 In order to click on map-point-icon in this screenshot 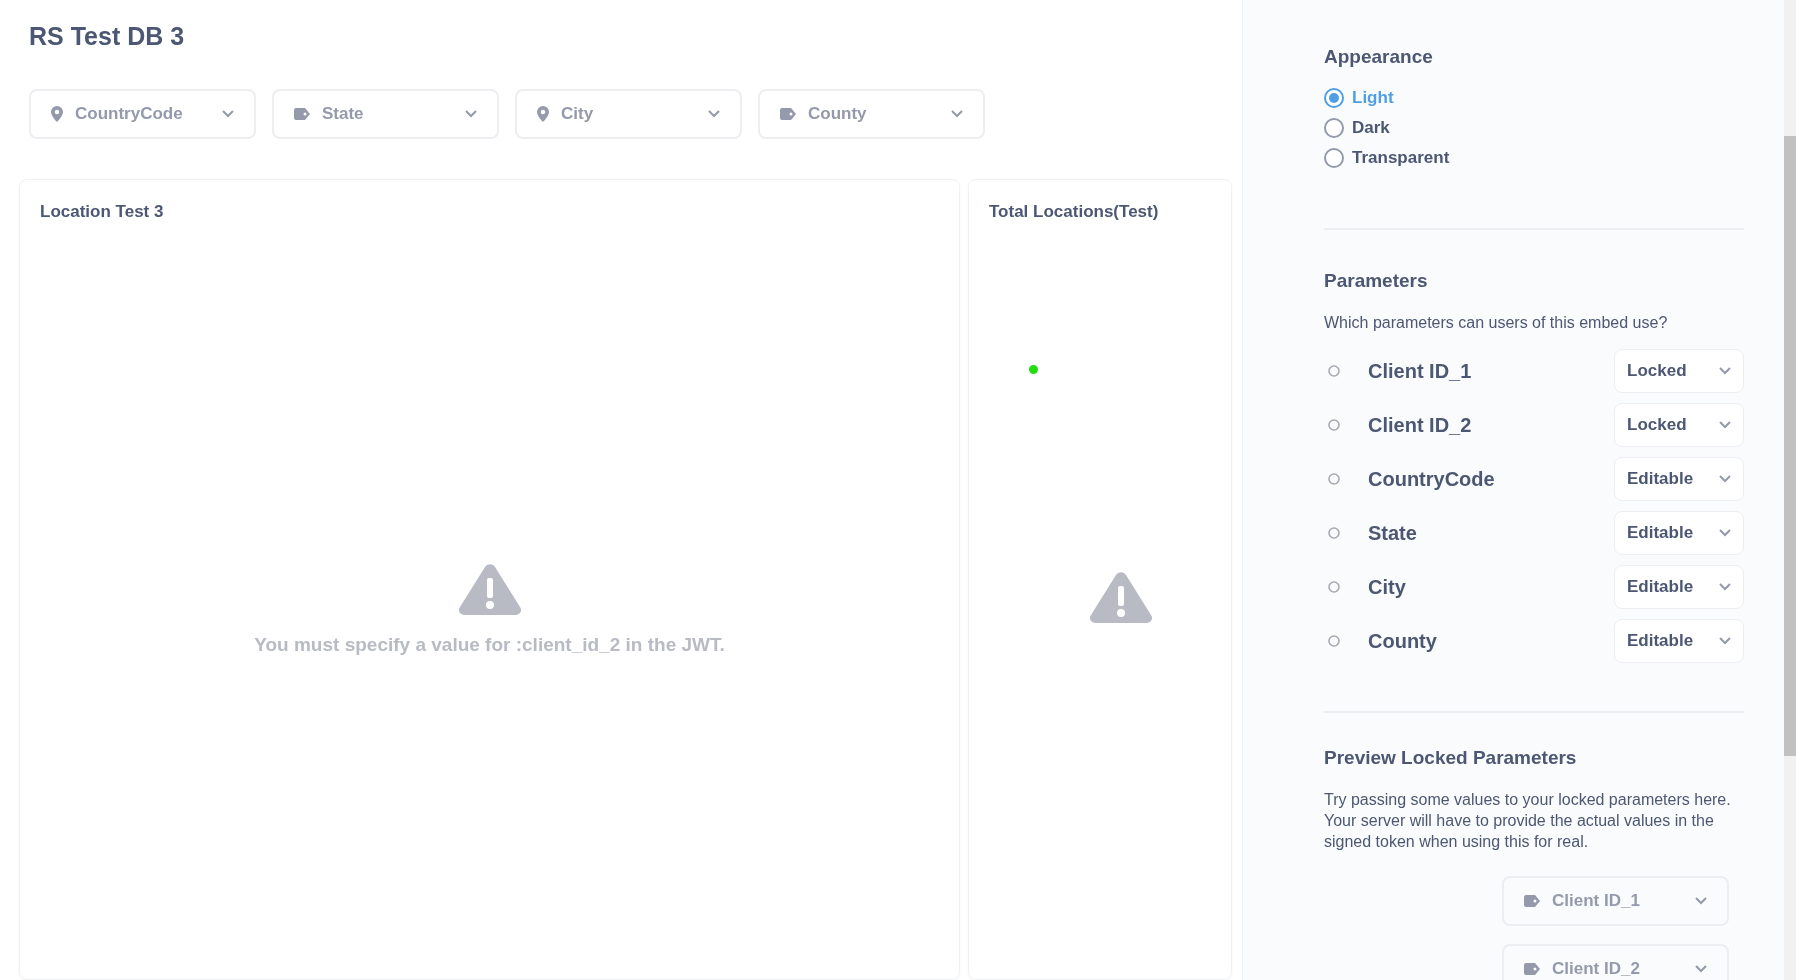, I will do `click(1033, 369)`.